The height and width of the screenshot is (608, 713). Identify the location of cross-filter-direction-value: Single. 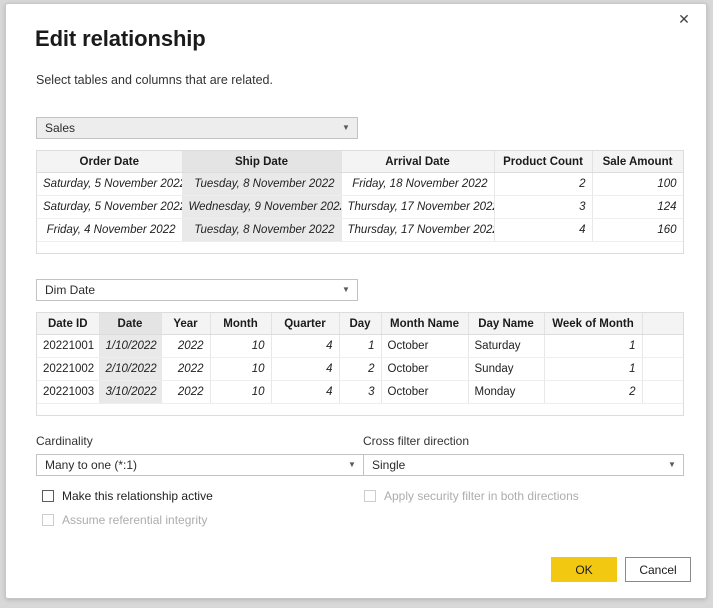
(389, 465).